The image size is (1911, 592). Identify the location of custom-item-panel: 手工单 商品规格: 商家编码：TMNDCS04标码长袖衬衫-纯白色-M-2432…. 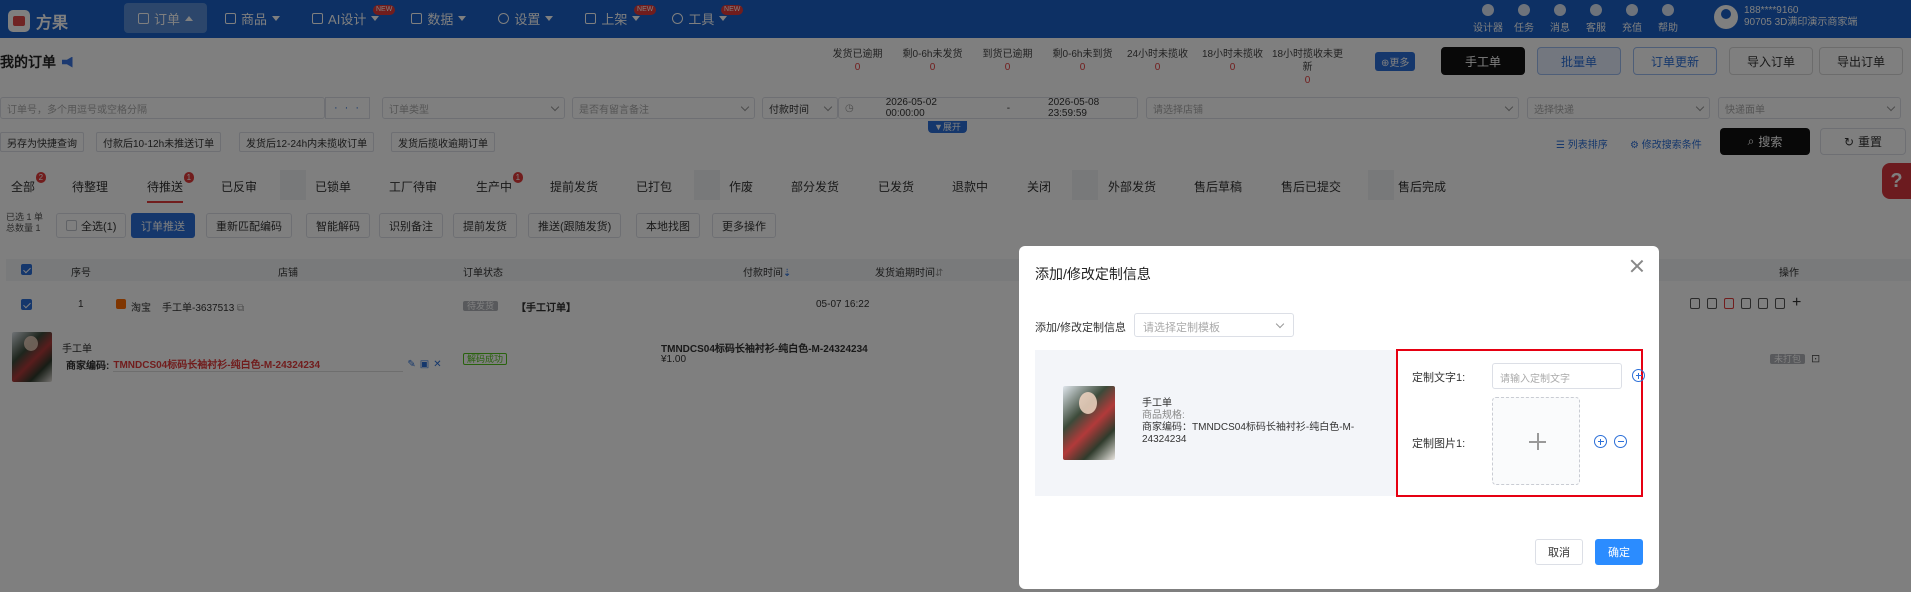
(1340, 423).